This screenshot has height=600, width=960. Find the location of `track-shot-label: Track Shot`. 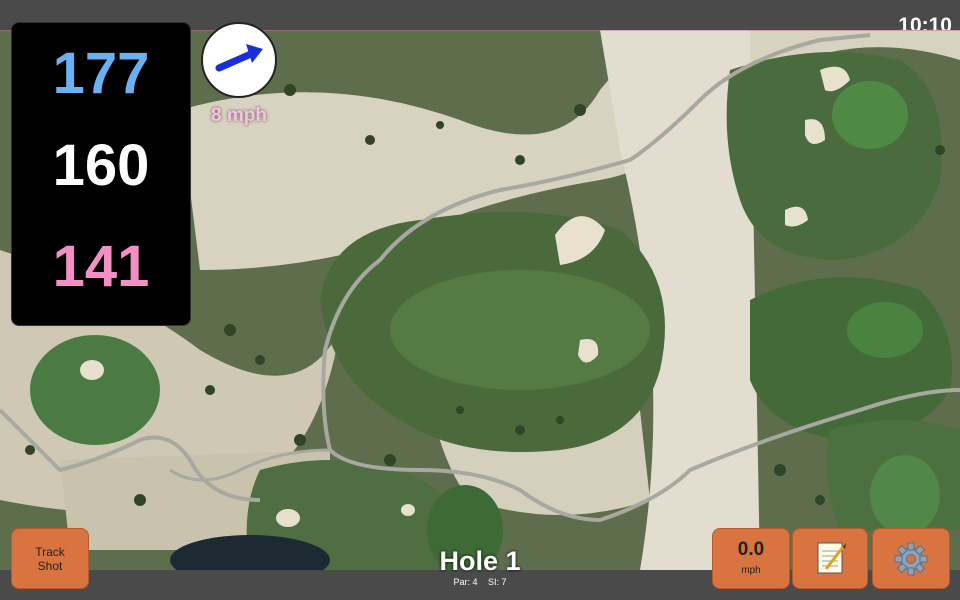

track-shot-label: Track Shot is located at coordinates (50, 551).